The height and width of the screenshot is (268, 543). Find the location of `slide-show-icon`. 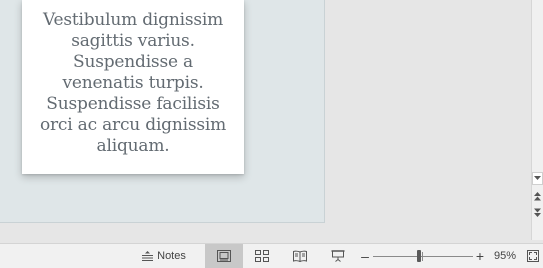

slide-show-icon is located at coordinates (338, 256).